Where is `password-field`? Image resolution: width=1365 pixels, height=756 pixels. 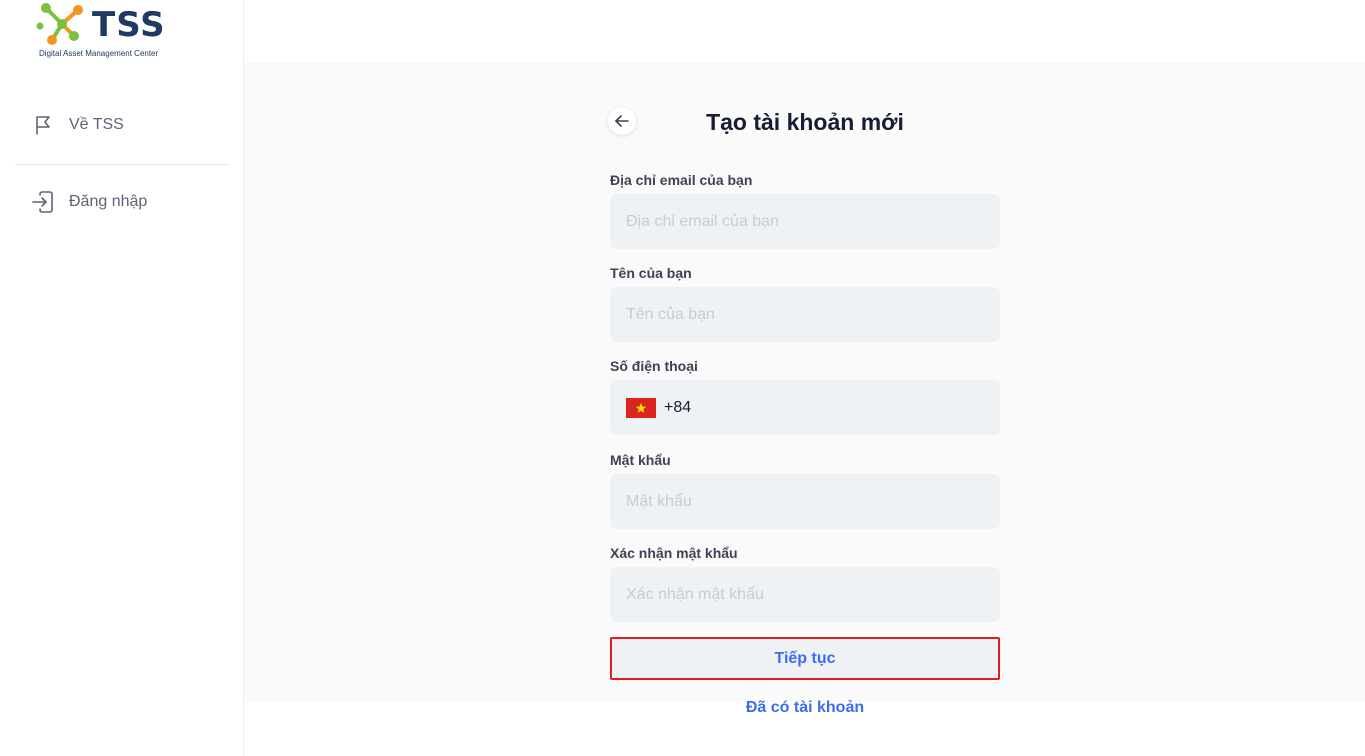 password-field is located at coordinates (805, 501).